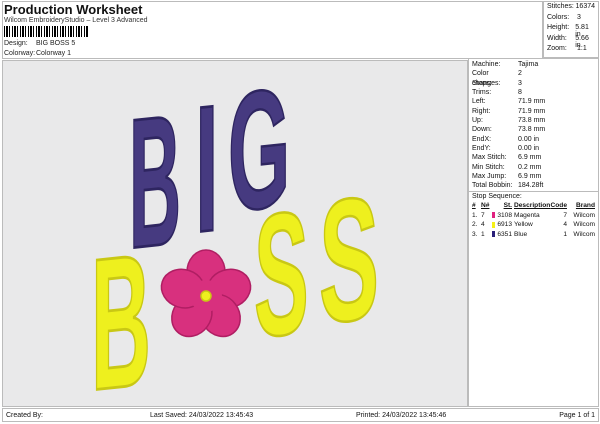  I want to click on table-row: 2. 4 6913 Yellow 4 Wilcom, so click(533, 225).